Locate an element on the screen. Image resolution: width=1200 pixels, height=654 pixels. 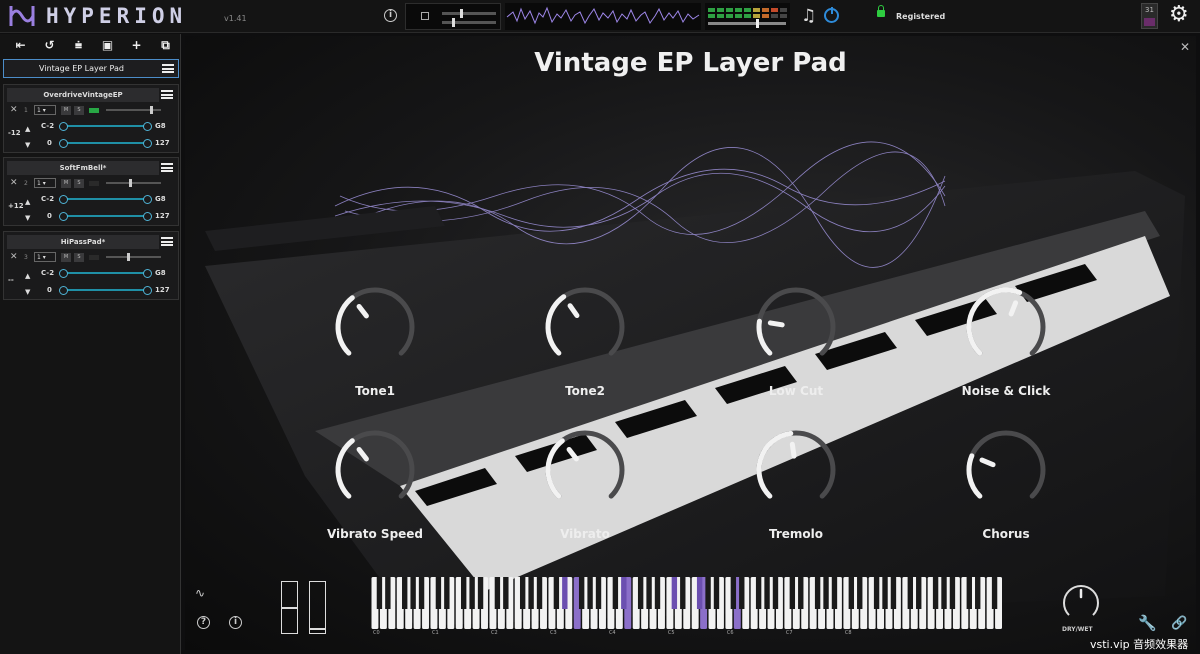
waveform-icon: ∿ is located at coordinates (200, 593).